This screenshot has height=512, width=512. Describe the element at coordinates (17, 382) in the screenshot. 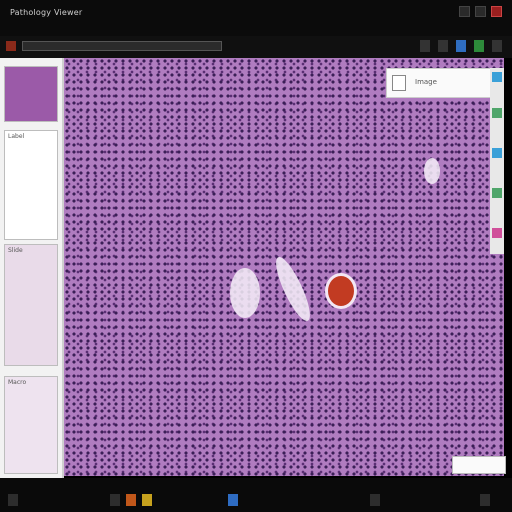

I see `thumbnail-caption: Macro` at that location.